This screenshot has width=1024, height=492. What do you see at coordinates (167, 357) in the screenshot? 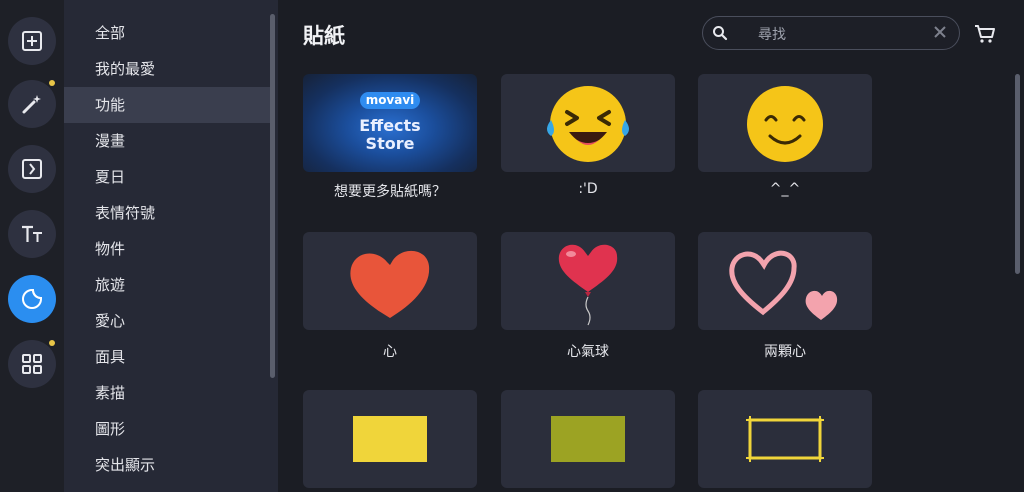
I see `category-item: 面具` at bounding box center [167, 357].